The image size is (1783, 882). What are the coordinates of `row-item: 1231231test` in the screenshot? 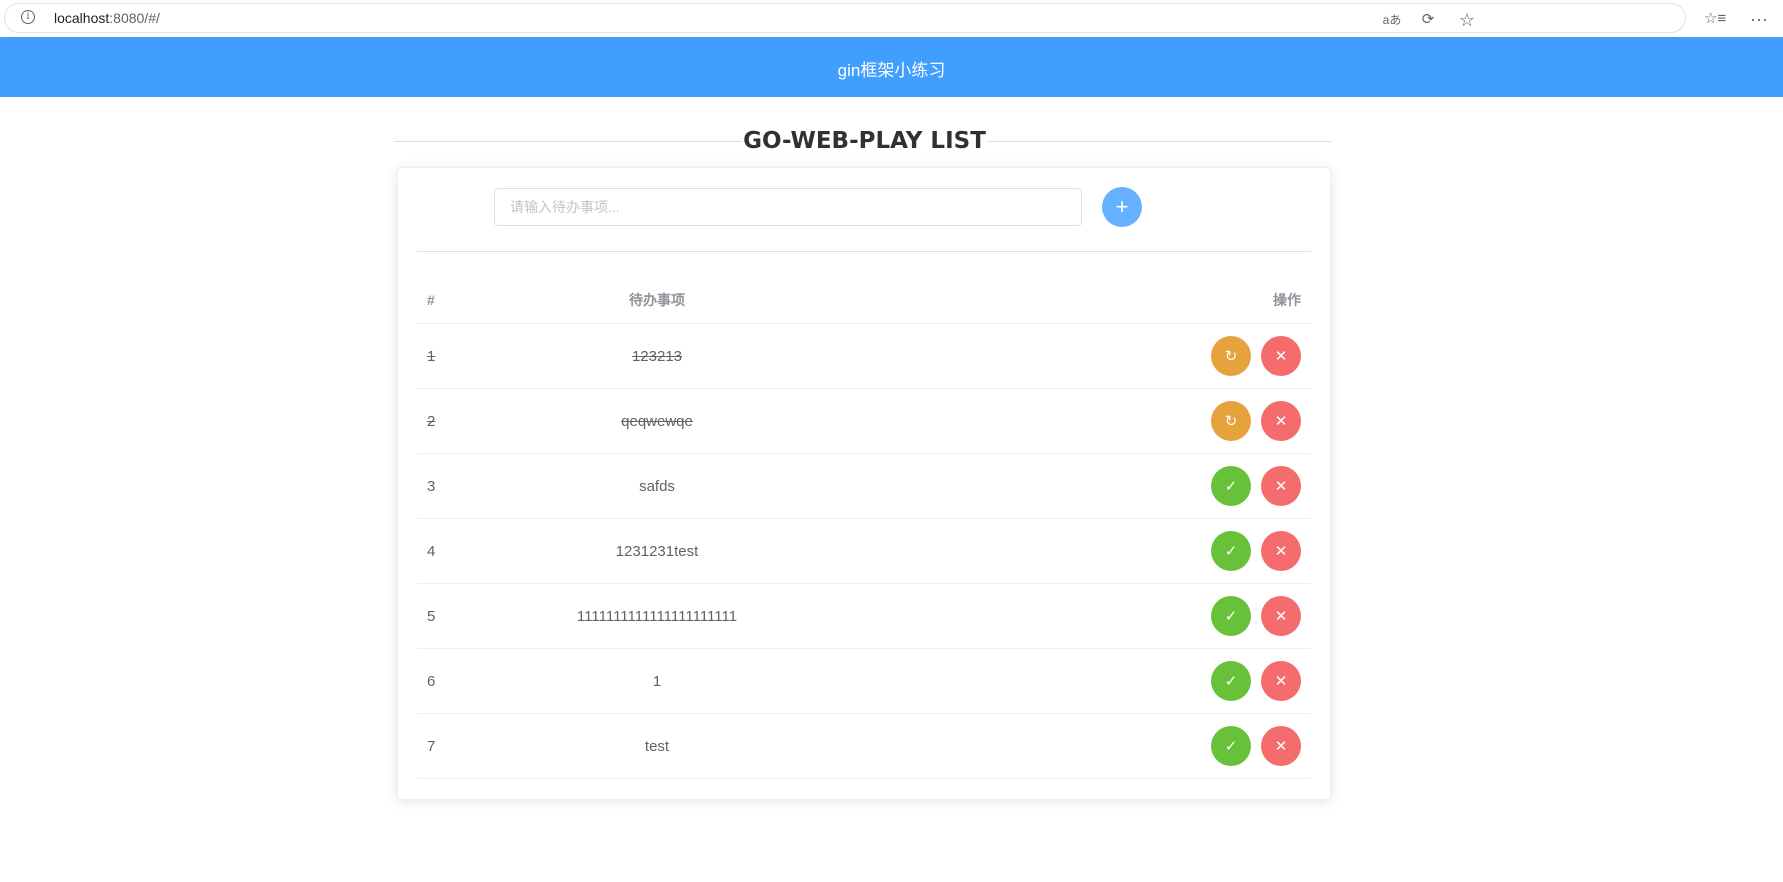 It's located at (657, 551).